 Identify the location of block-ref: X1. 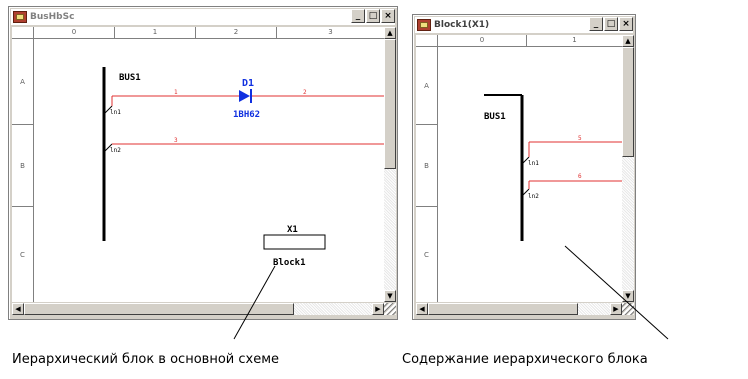
(292, 230).